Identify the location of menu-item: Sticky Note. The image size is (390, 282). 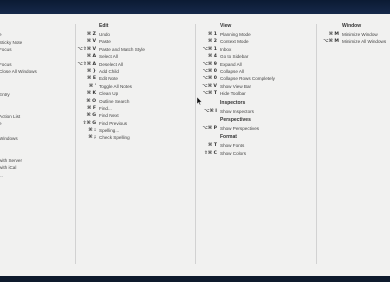
(18, 42).